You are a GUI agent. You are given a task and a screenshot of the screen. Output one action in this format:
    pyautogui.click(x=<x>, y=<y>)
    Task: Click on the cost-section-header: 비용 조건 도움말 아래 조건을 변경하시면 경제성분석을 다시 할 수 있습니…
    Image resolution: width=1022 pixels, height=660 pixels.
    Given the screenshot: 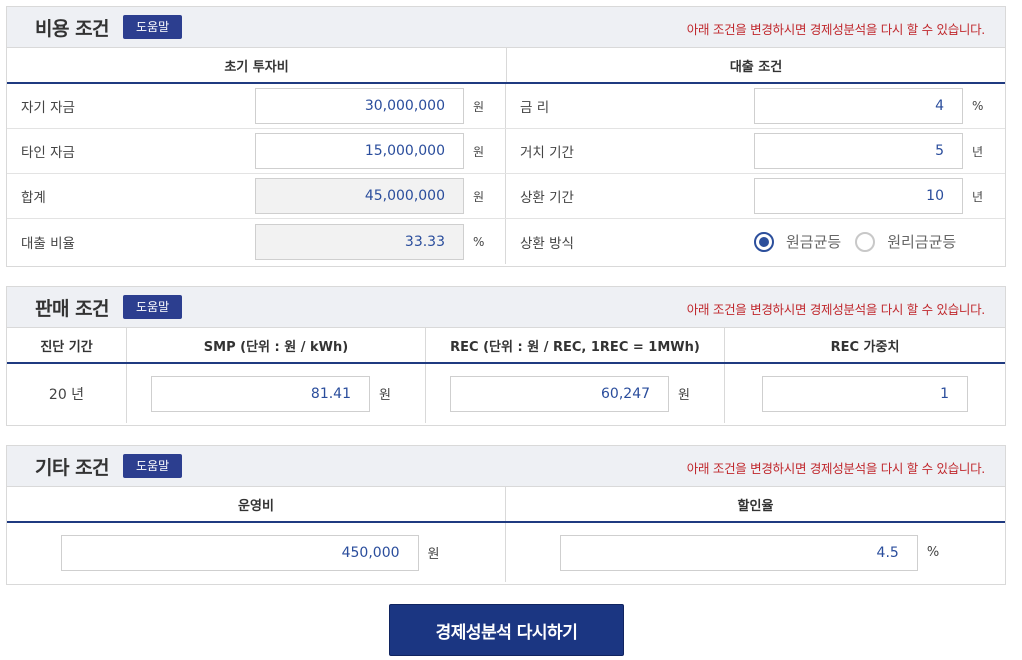 What is the action you would take?
    pyautogui.click(x=506, y=27)
    